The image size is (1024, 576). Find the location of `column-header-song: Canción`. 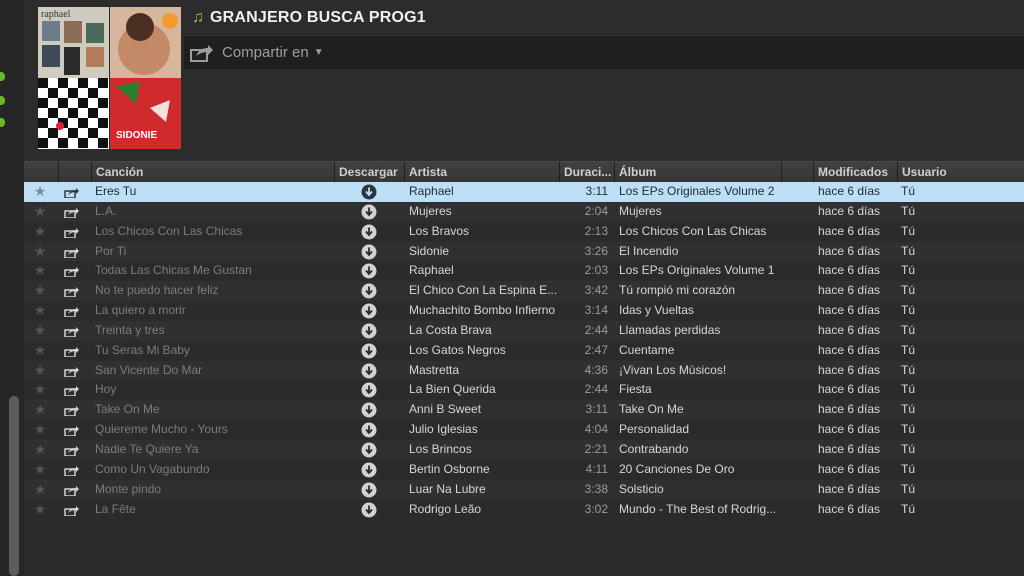

column-header-song: Canción is located at coordinates (212, 172).